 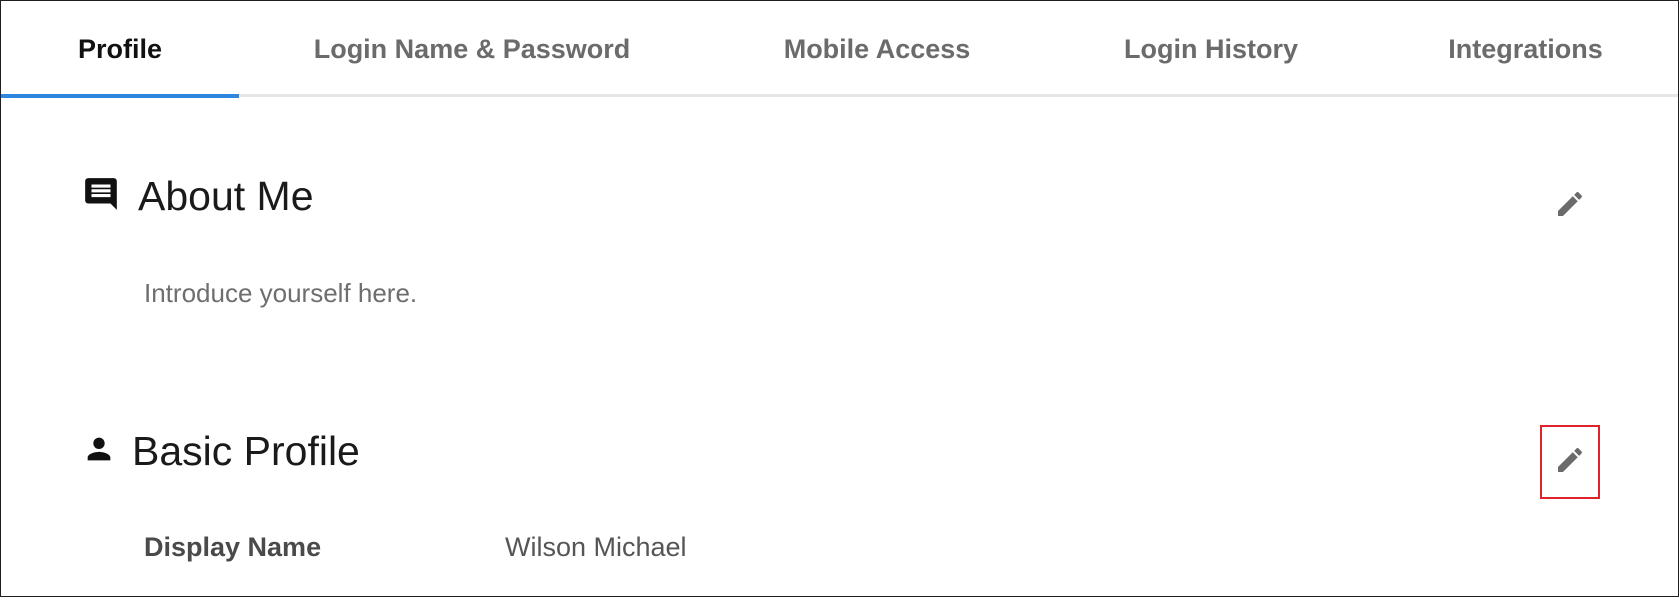 I want to click on about-me-title: About Me, so click(x=226, y=196).